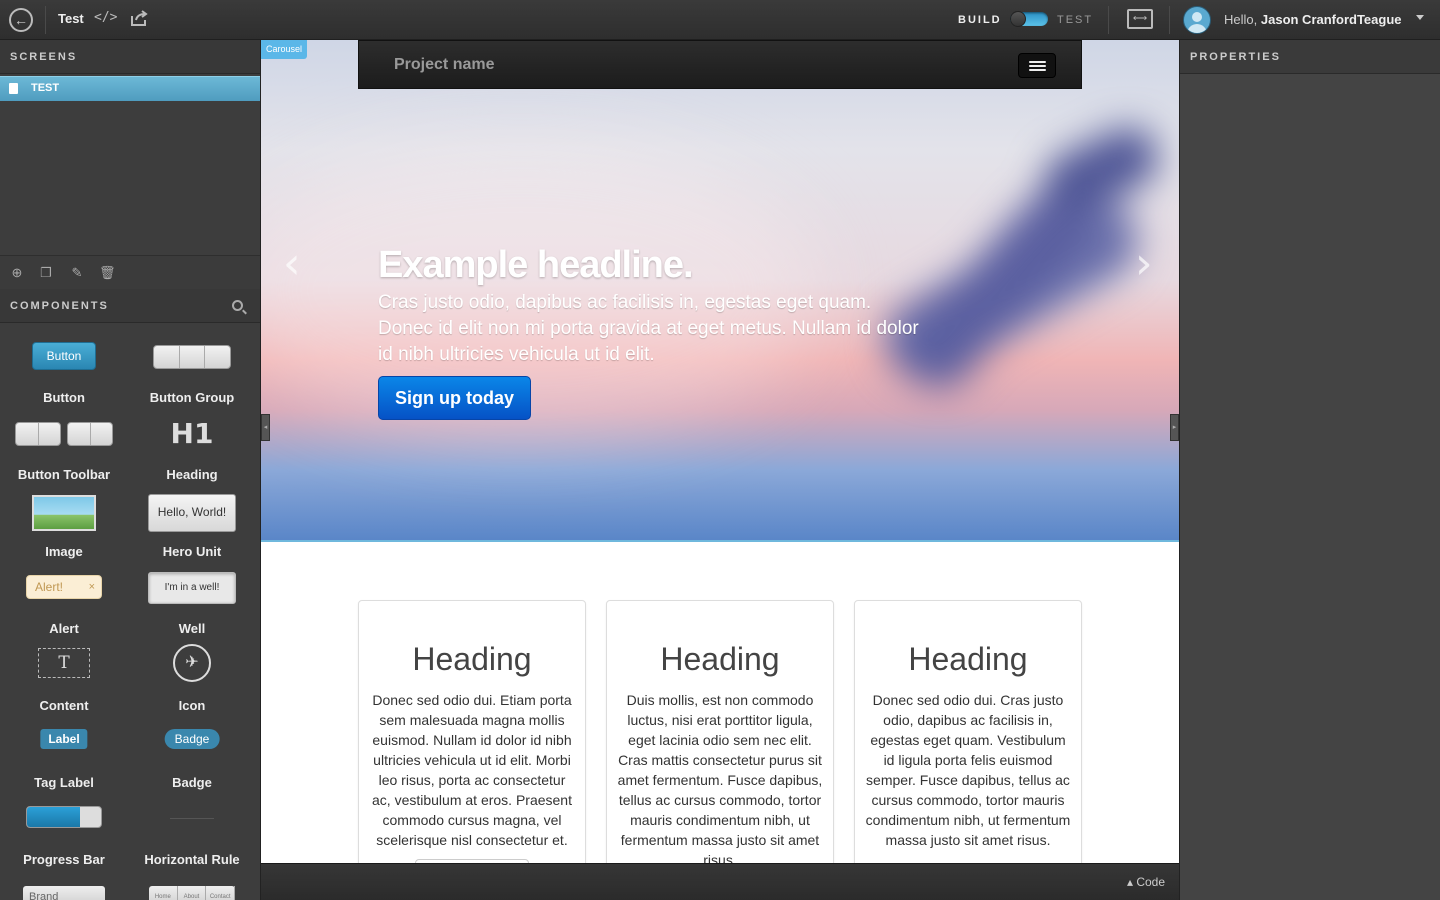 This screenshot has width=1440, height=900. I want to click on component-navbar-brand: Brand, so click(64, 889).